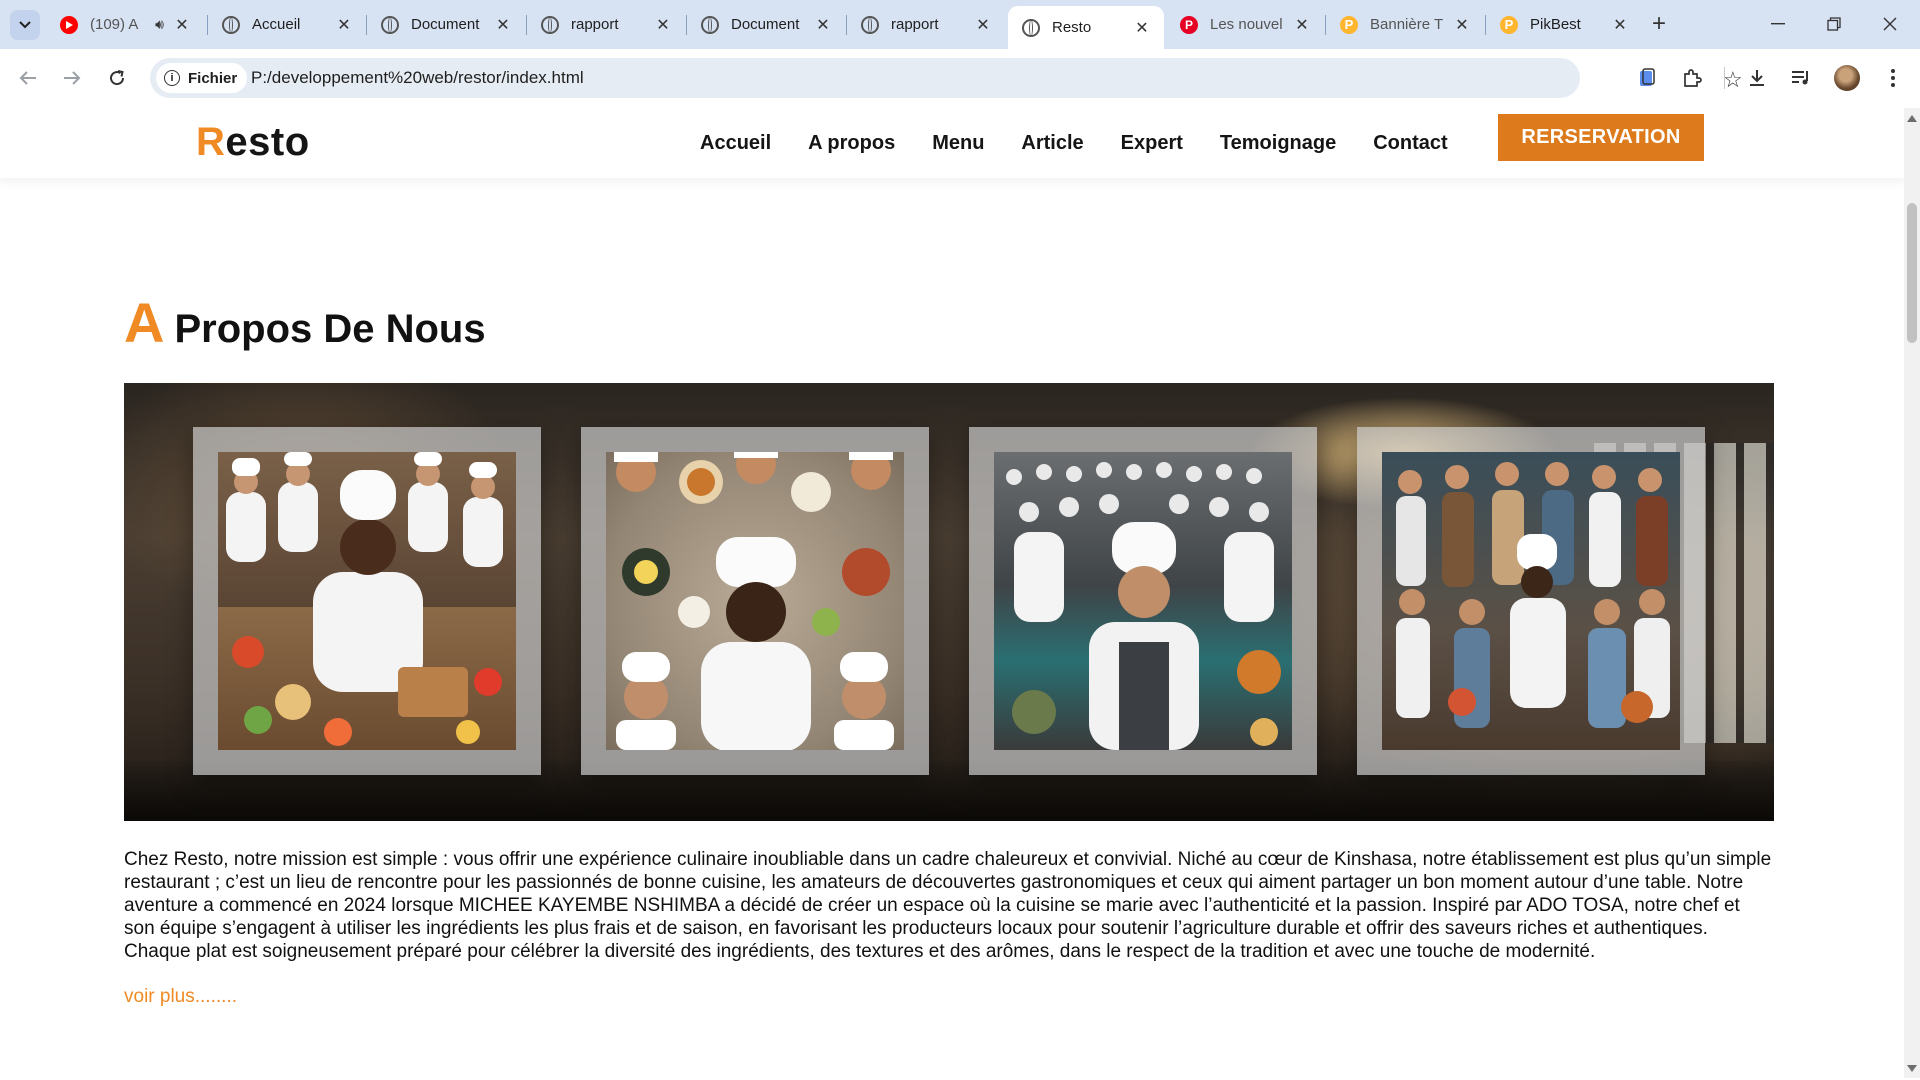 This screenshot has height=1080, width=1920. What do you see at coordinates (1278, 143) in the screenshot?
I see `nav-link-temoignage: Temoignage` at bounding box center [1278, 143].